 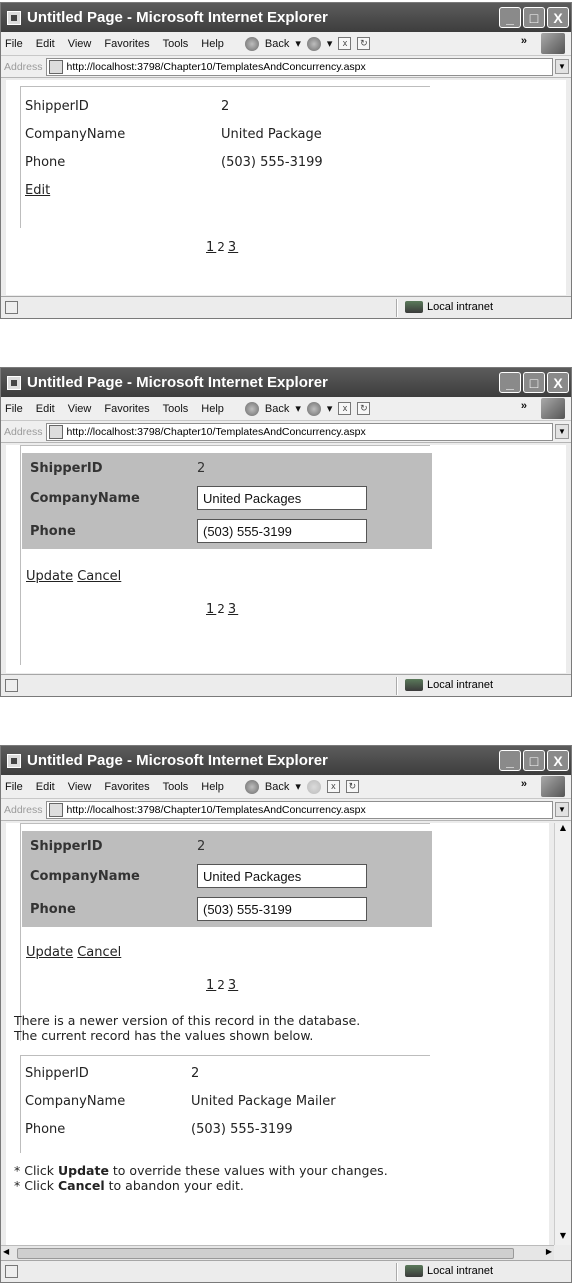 What do you see at coordinates (562, 1034) in the screenshot?
I see `vertical-scrollbar: ▲ ▼` at bounding box center [562, 1034].